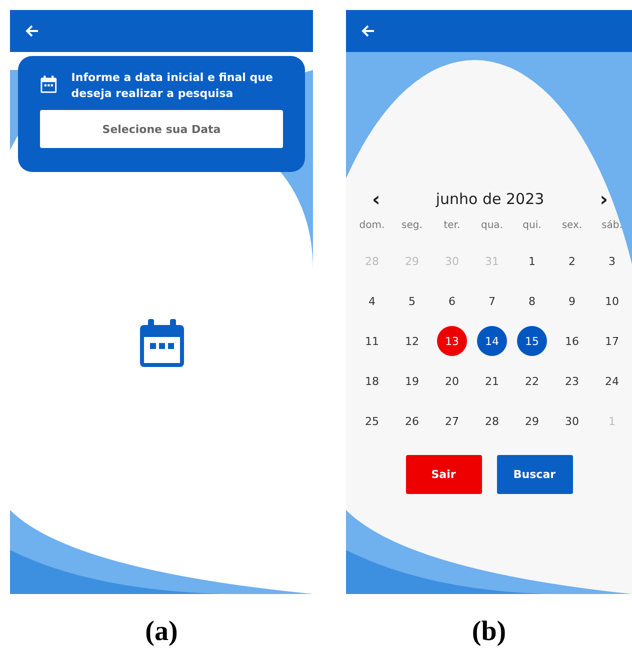  I want to click on calendar-day: 3, so click(612, 261).